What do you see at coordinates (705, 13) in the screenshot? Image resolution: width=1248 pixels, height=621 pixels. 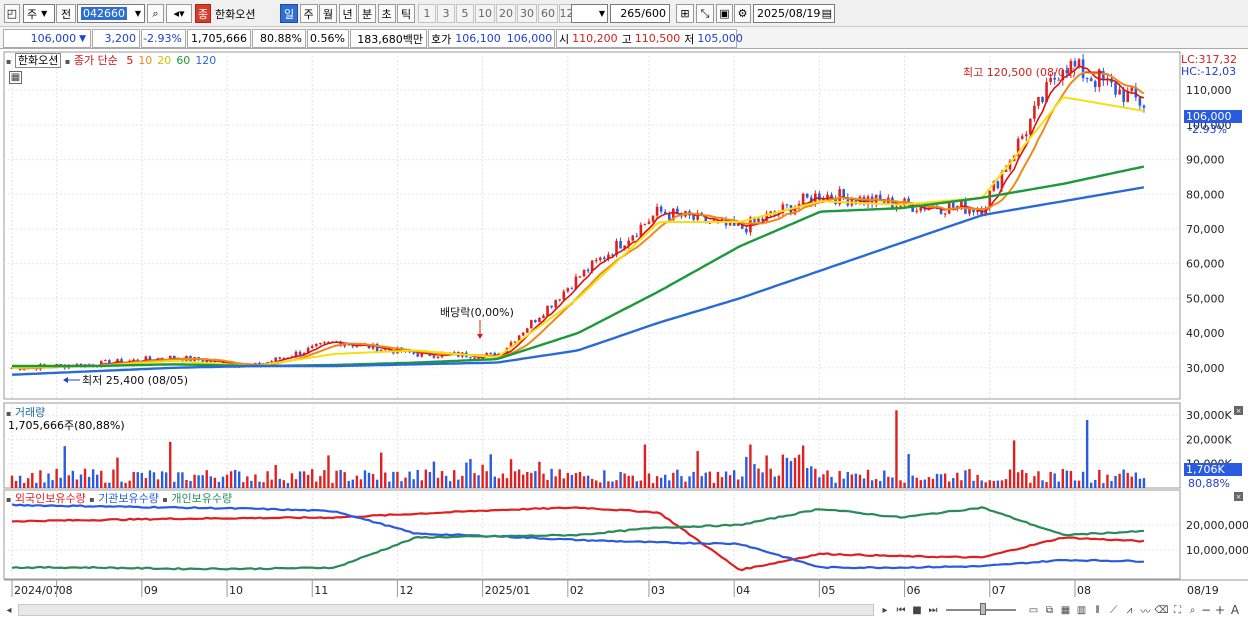 I see `trend-tool-icon: ⤡` at bounding box center [705, 13].